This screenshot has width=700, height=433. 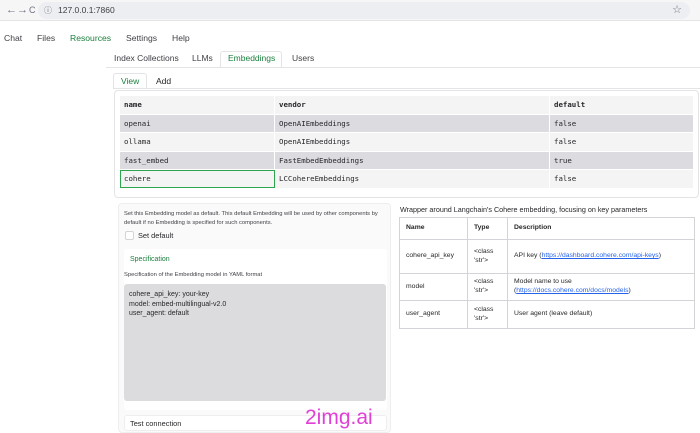 I want to click on models-docs-link: https://docs.cohere.com/docs/models, so click(x=572, y=290).